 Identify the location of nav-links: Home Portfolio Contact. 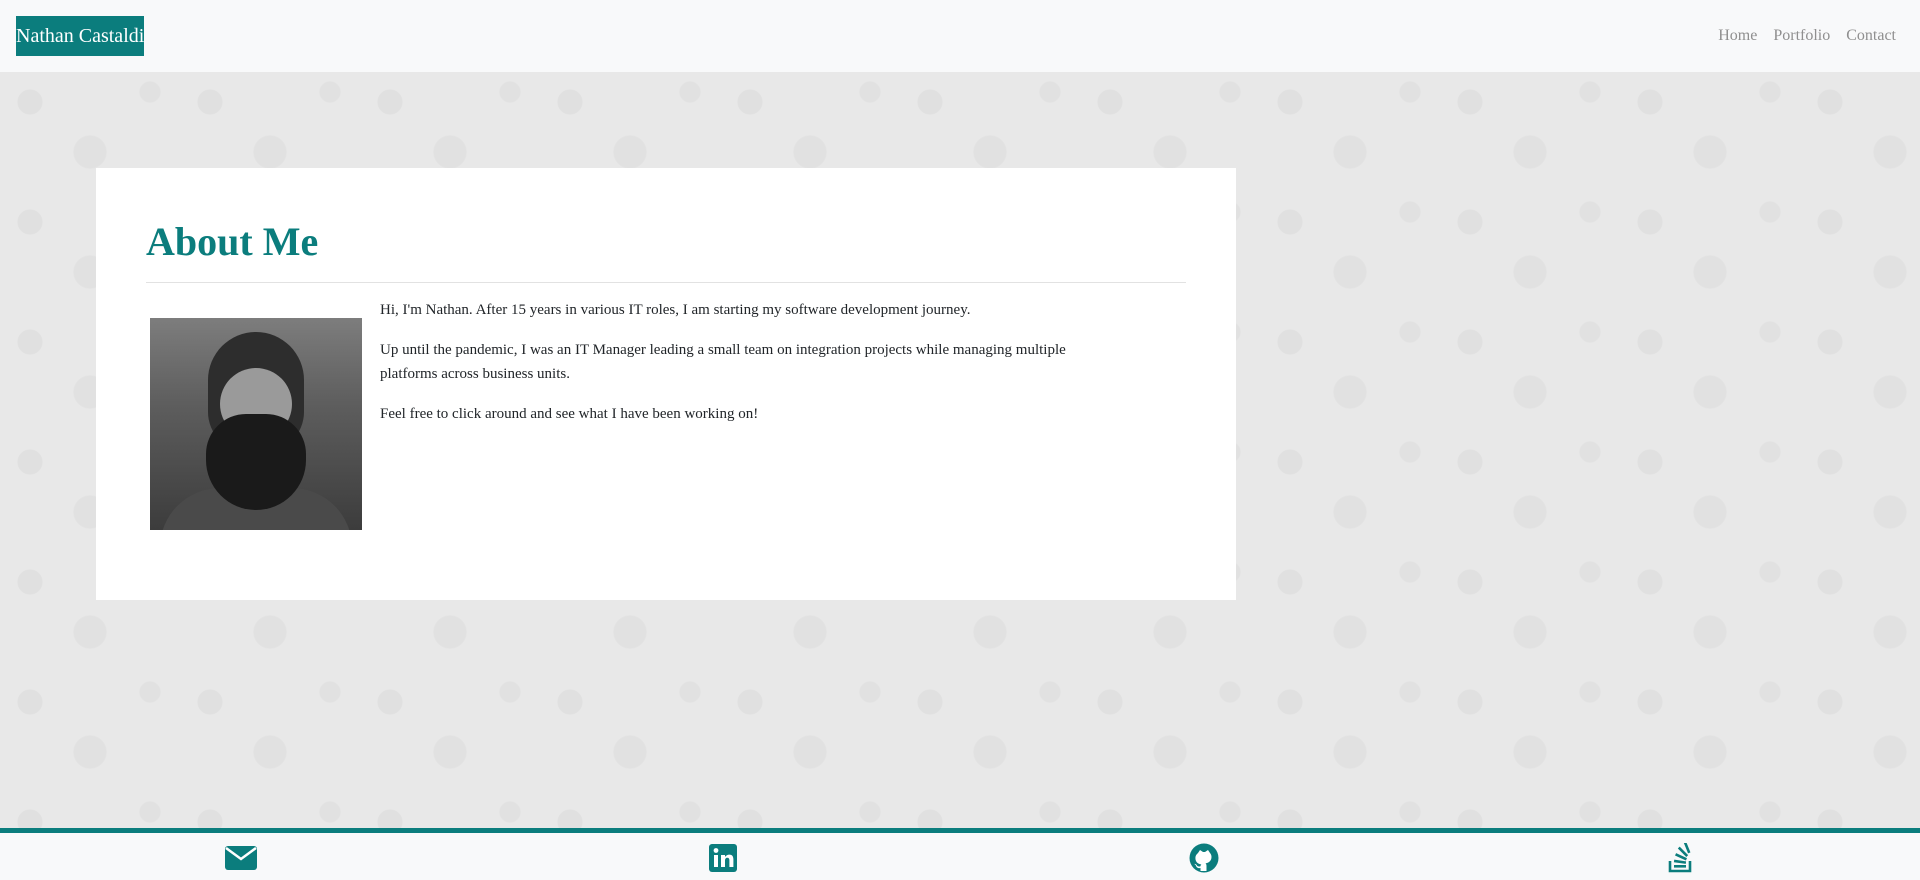
(1807, 36).